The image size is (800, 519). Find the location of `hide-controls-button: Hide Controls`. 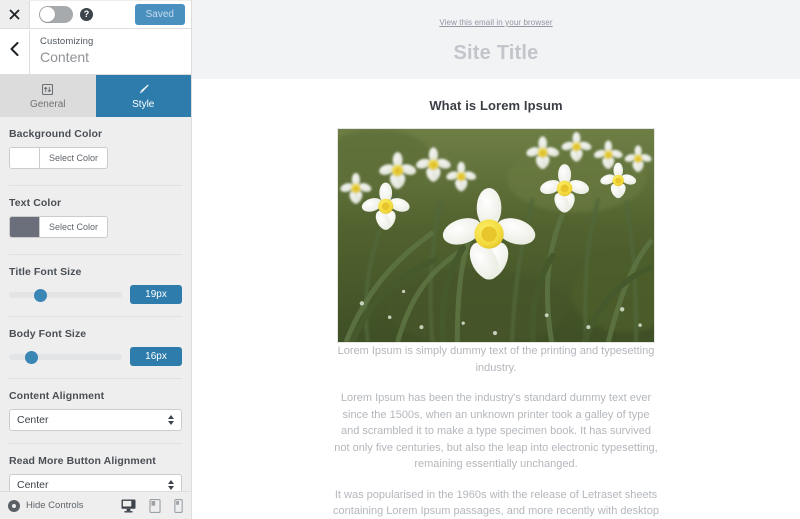

hide-controls-button: Hide Controls is located at coordinates (46, 505).